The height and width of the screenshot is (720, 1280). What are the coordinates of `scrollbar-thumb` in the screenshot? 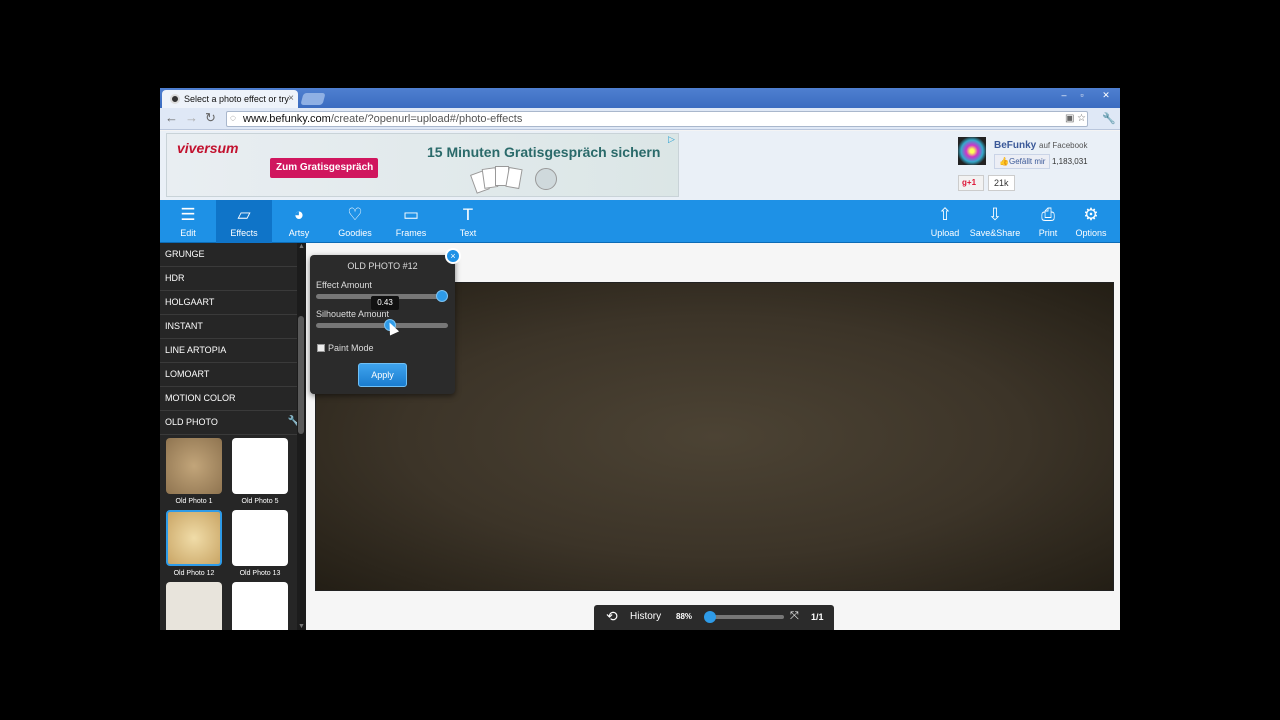 It's located at (301, 375).